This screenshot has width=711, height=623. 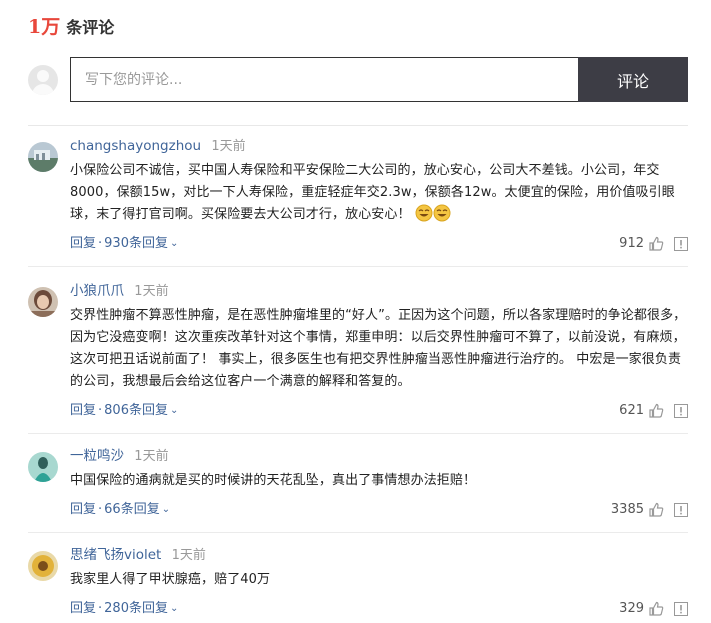 What do you see at coordinates (633, 79) in the screenshot?
I see `submit-comment-button: 评论` at bounding box center [633, 79].